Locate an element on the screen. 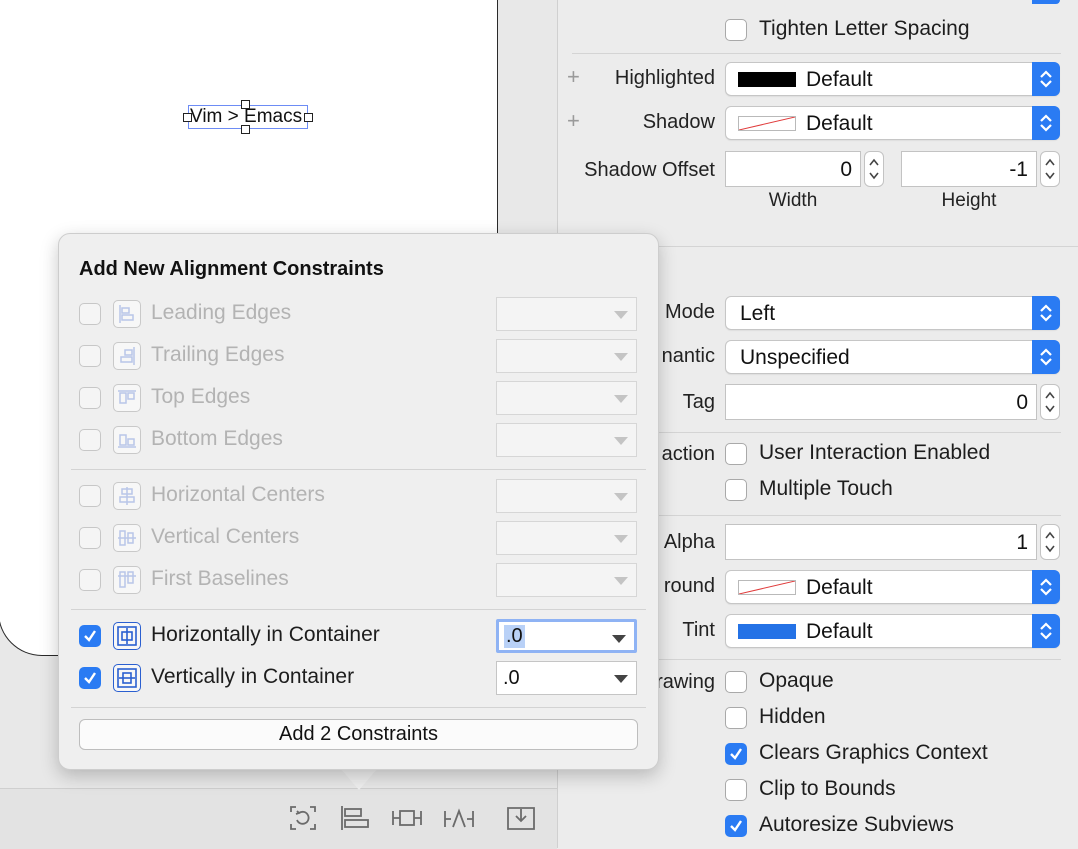  constraint-row-first-baselines: First Baselines is located at coordinates (358, 581).